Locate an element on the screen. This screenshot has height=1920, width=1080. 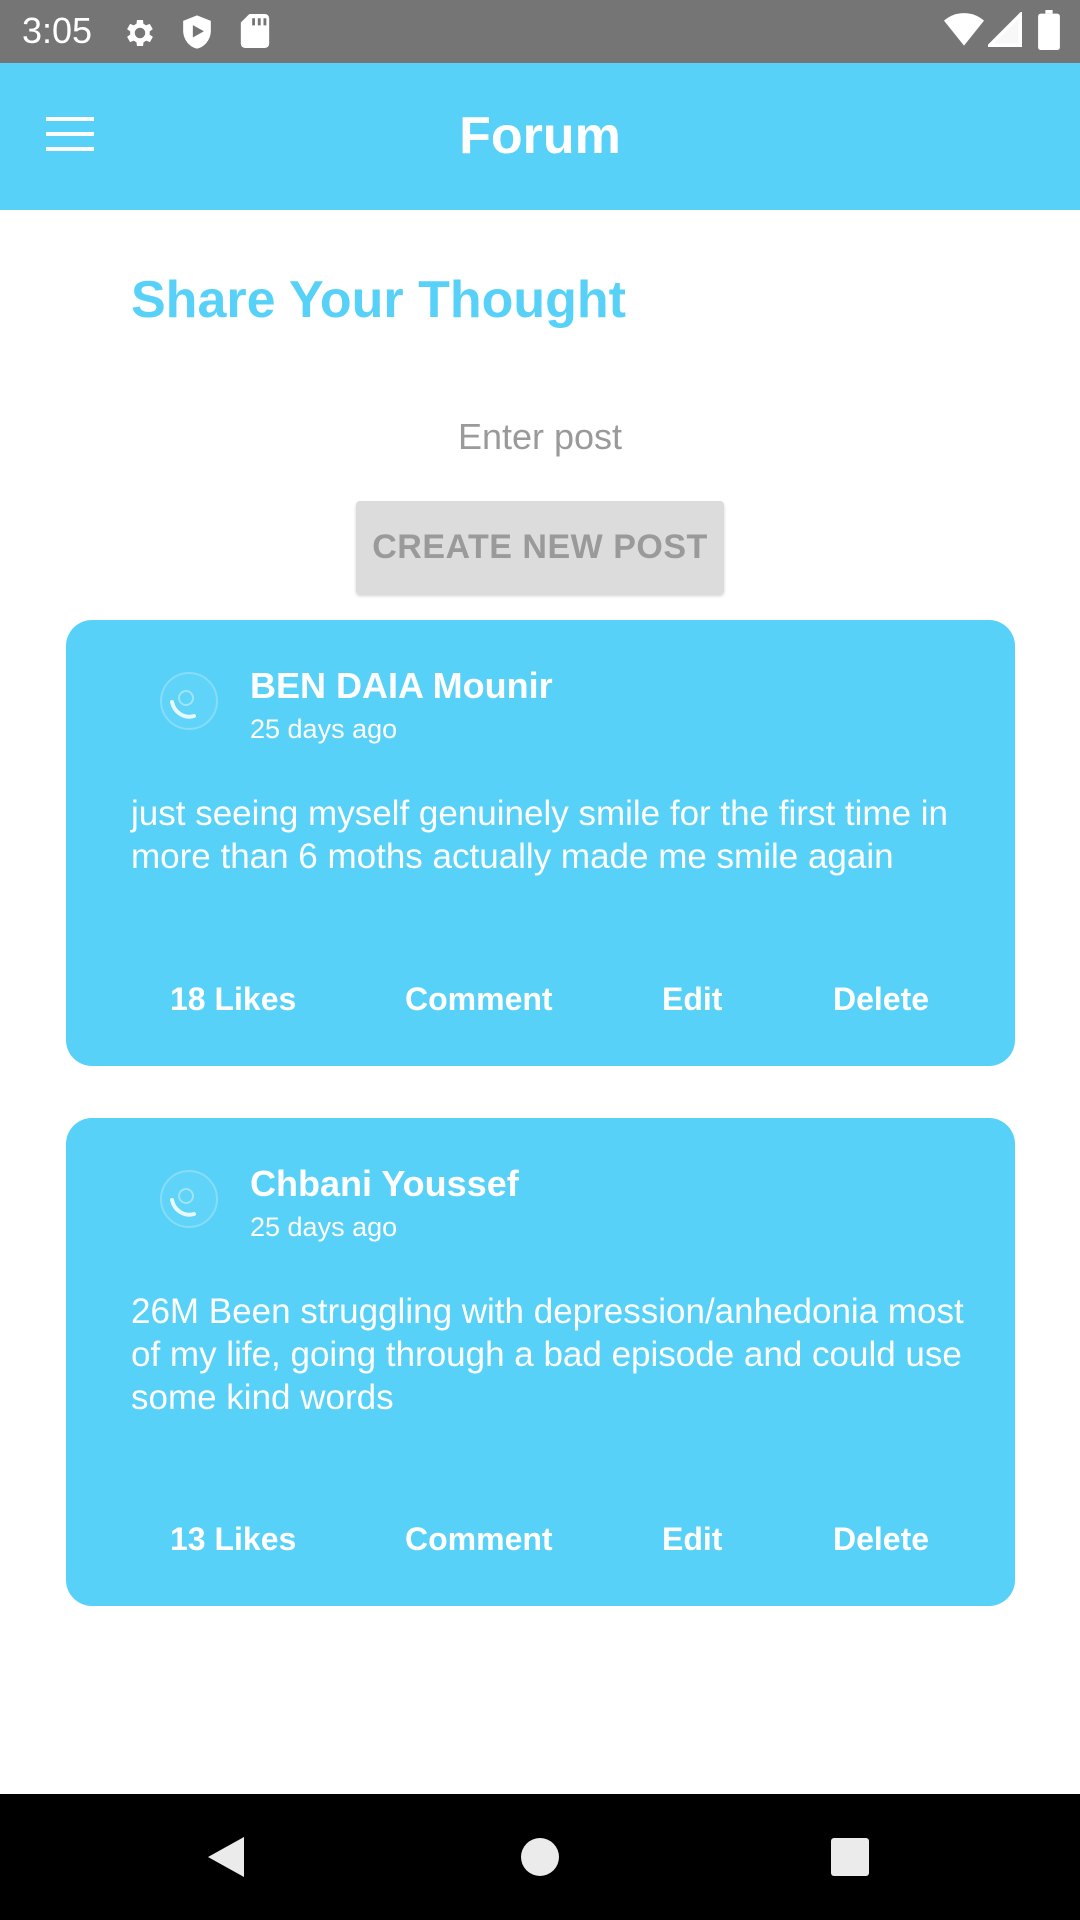
hamburger-menu-icon is located at coordinates (70, 136).